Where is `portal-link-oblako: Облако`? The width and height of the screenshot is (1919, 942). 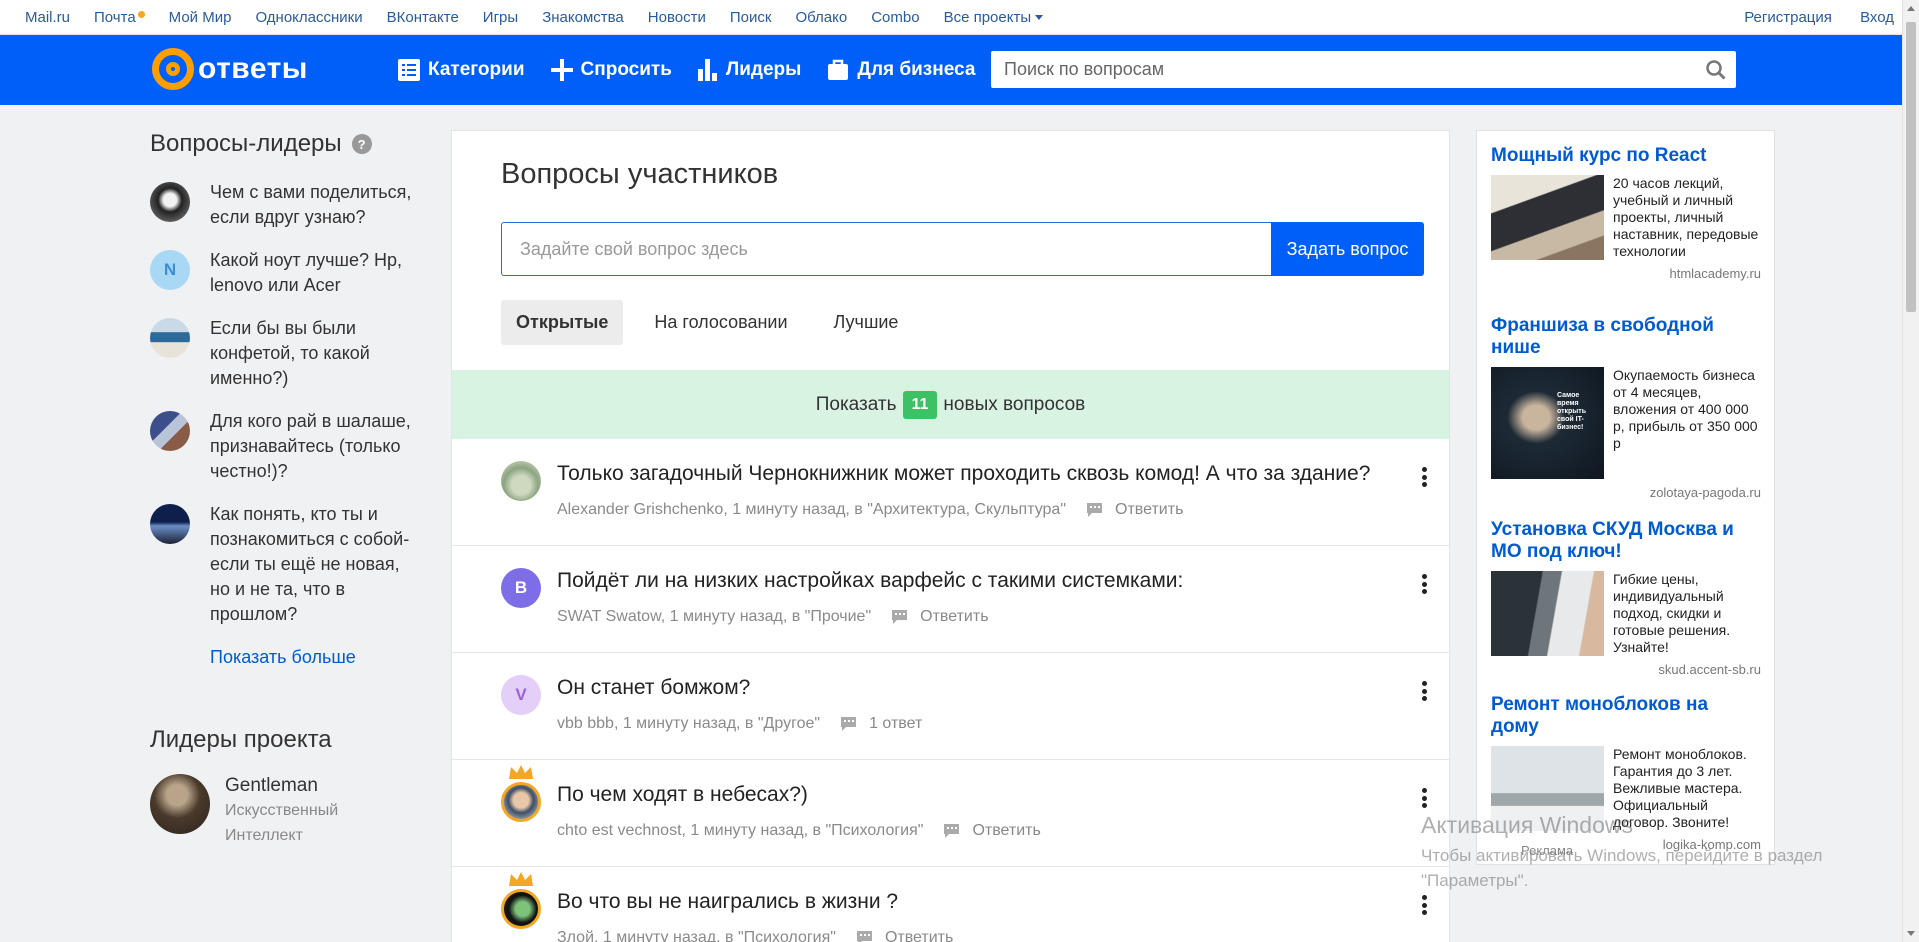
portal-link-oblako: Облако is located at coordinates (821, 17).